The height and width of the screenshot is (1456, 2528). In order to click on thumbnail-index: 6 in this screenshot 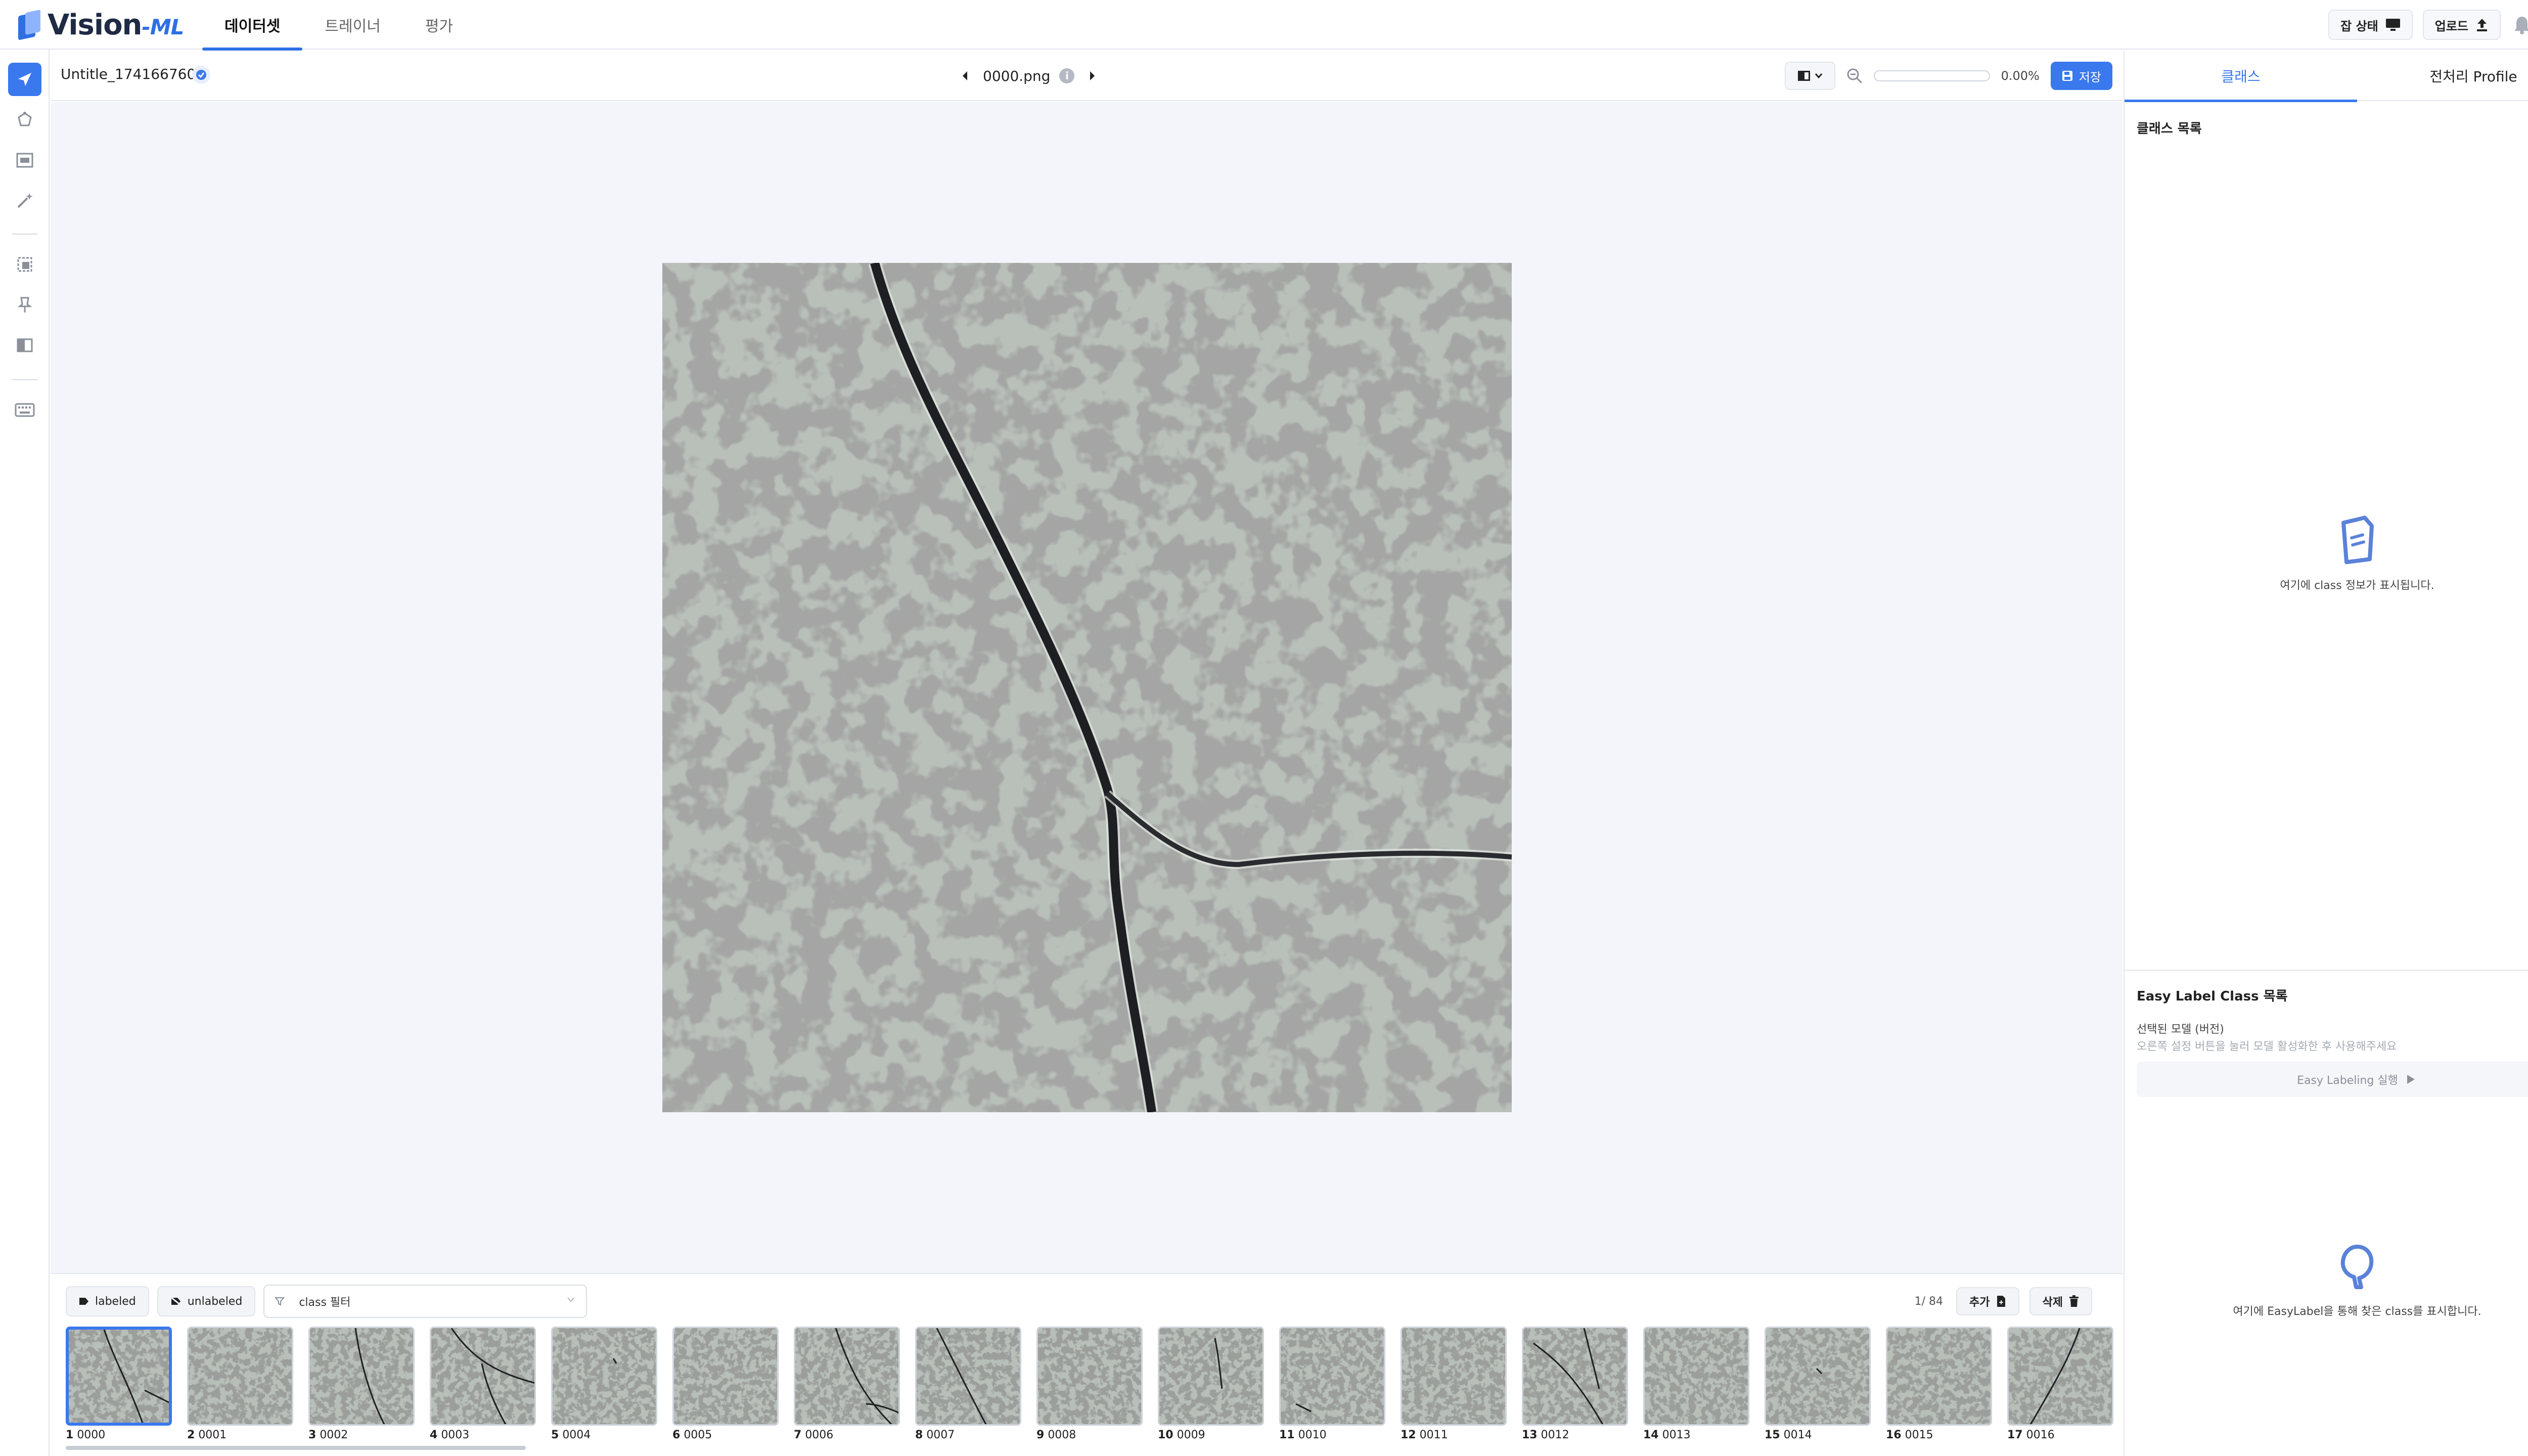, I will do `click(676, 1435)`.